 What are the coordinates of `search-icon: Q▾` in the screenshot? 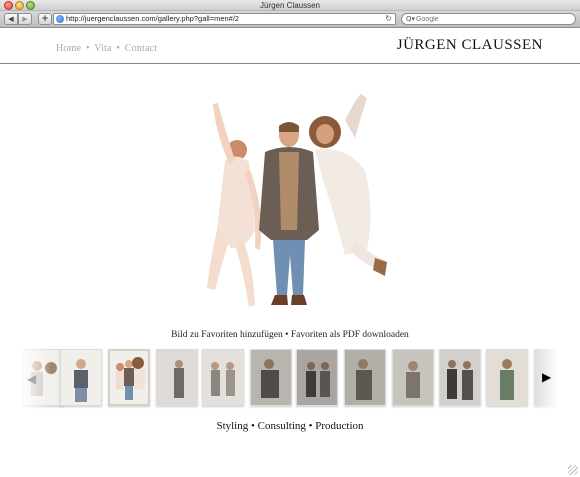 It's located at (410, 19).